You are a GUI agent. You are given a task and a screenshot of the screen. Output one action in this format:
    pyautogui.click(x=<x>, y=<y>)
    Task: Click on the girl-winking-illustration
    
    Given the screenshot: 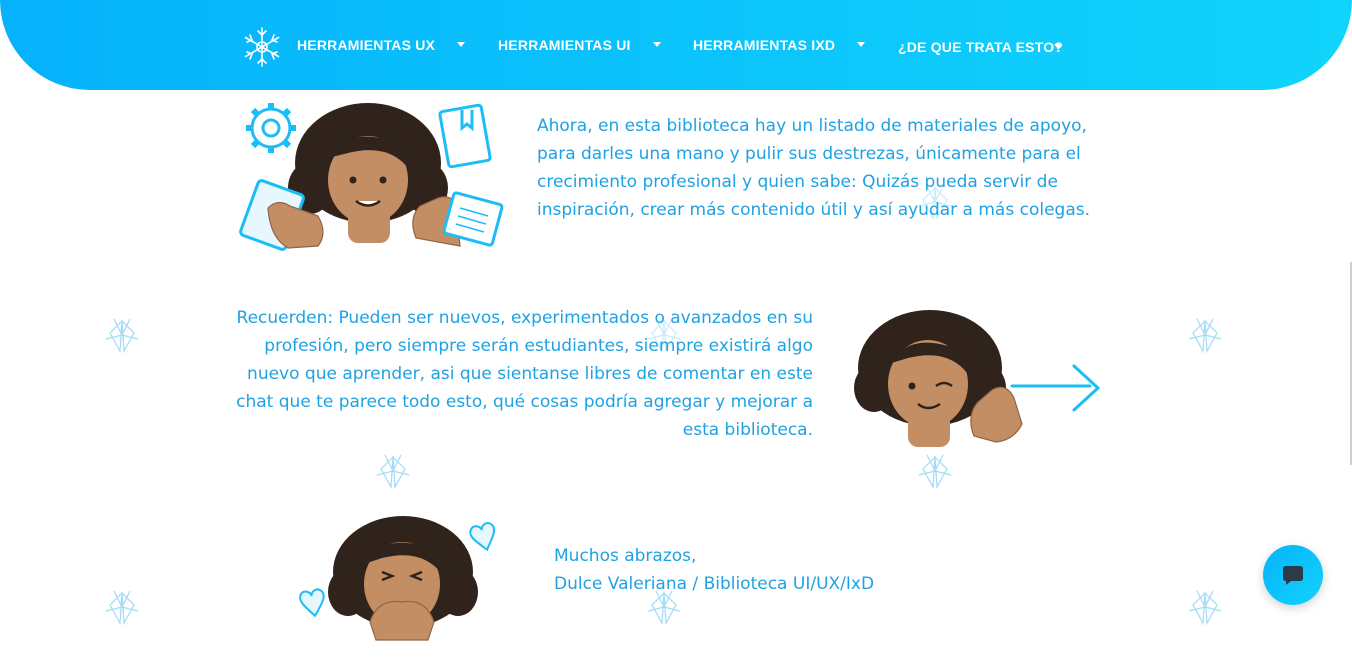 What is the action you would take?
    pyautogui.click(x=977, y=378)
    